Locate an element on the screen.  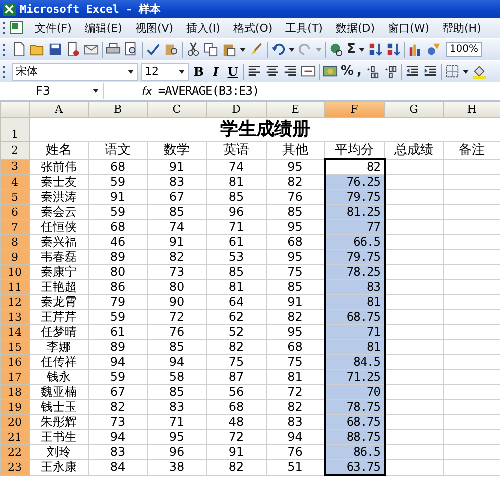
column-header: H is located at coordinates (472, 110).